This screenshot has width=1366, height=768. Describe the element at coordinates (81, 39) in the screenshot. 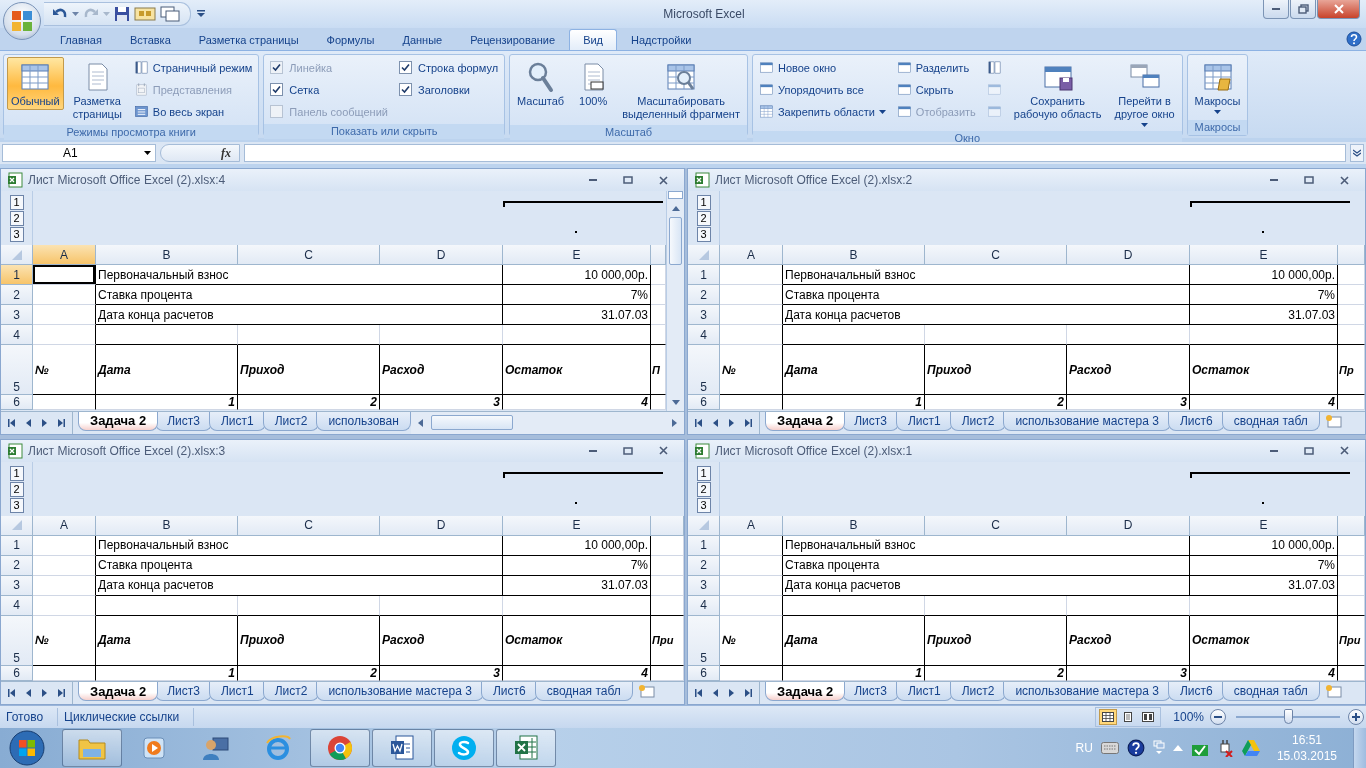

I see `ribbon-tab: Главная` at that location.